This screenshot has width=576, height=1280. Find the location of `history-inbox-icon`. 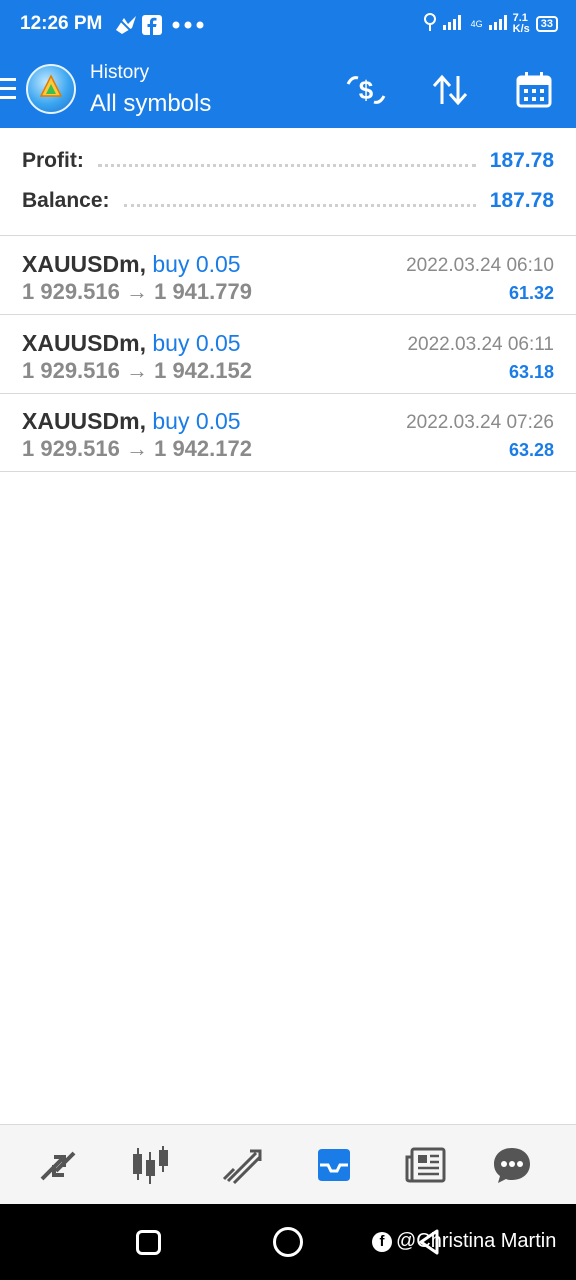

history-inbox-icon is located at coordinates (334, 1165).